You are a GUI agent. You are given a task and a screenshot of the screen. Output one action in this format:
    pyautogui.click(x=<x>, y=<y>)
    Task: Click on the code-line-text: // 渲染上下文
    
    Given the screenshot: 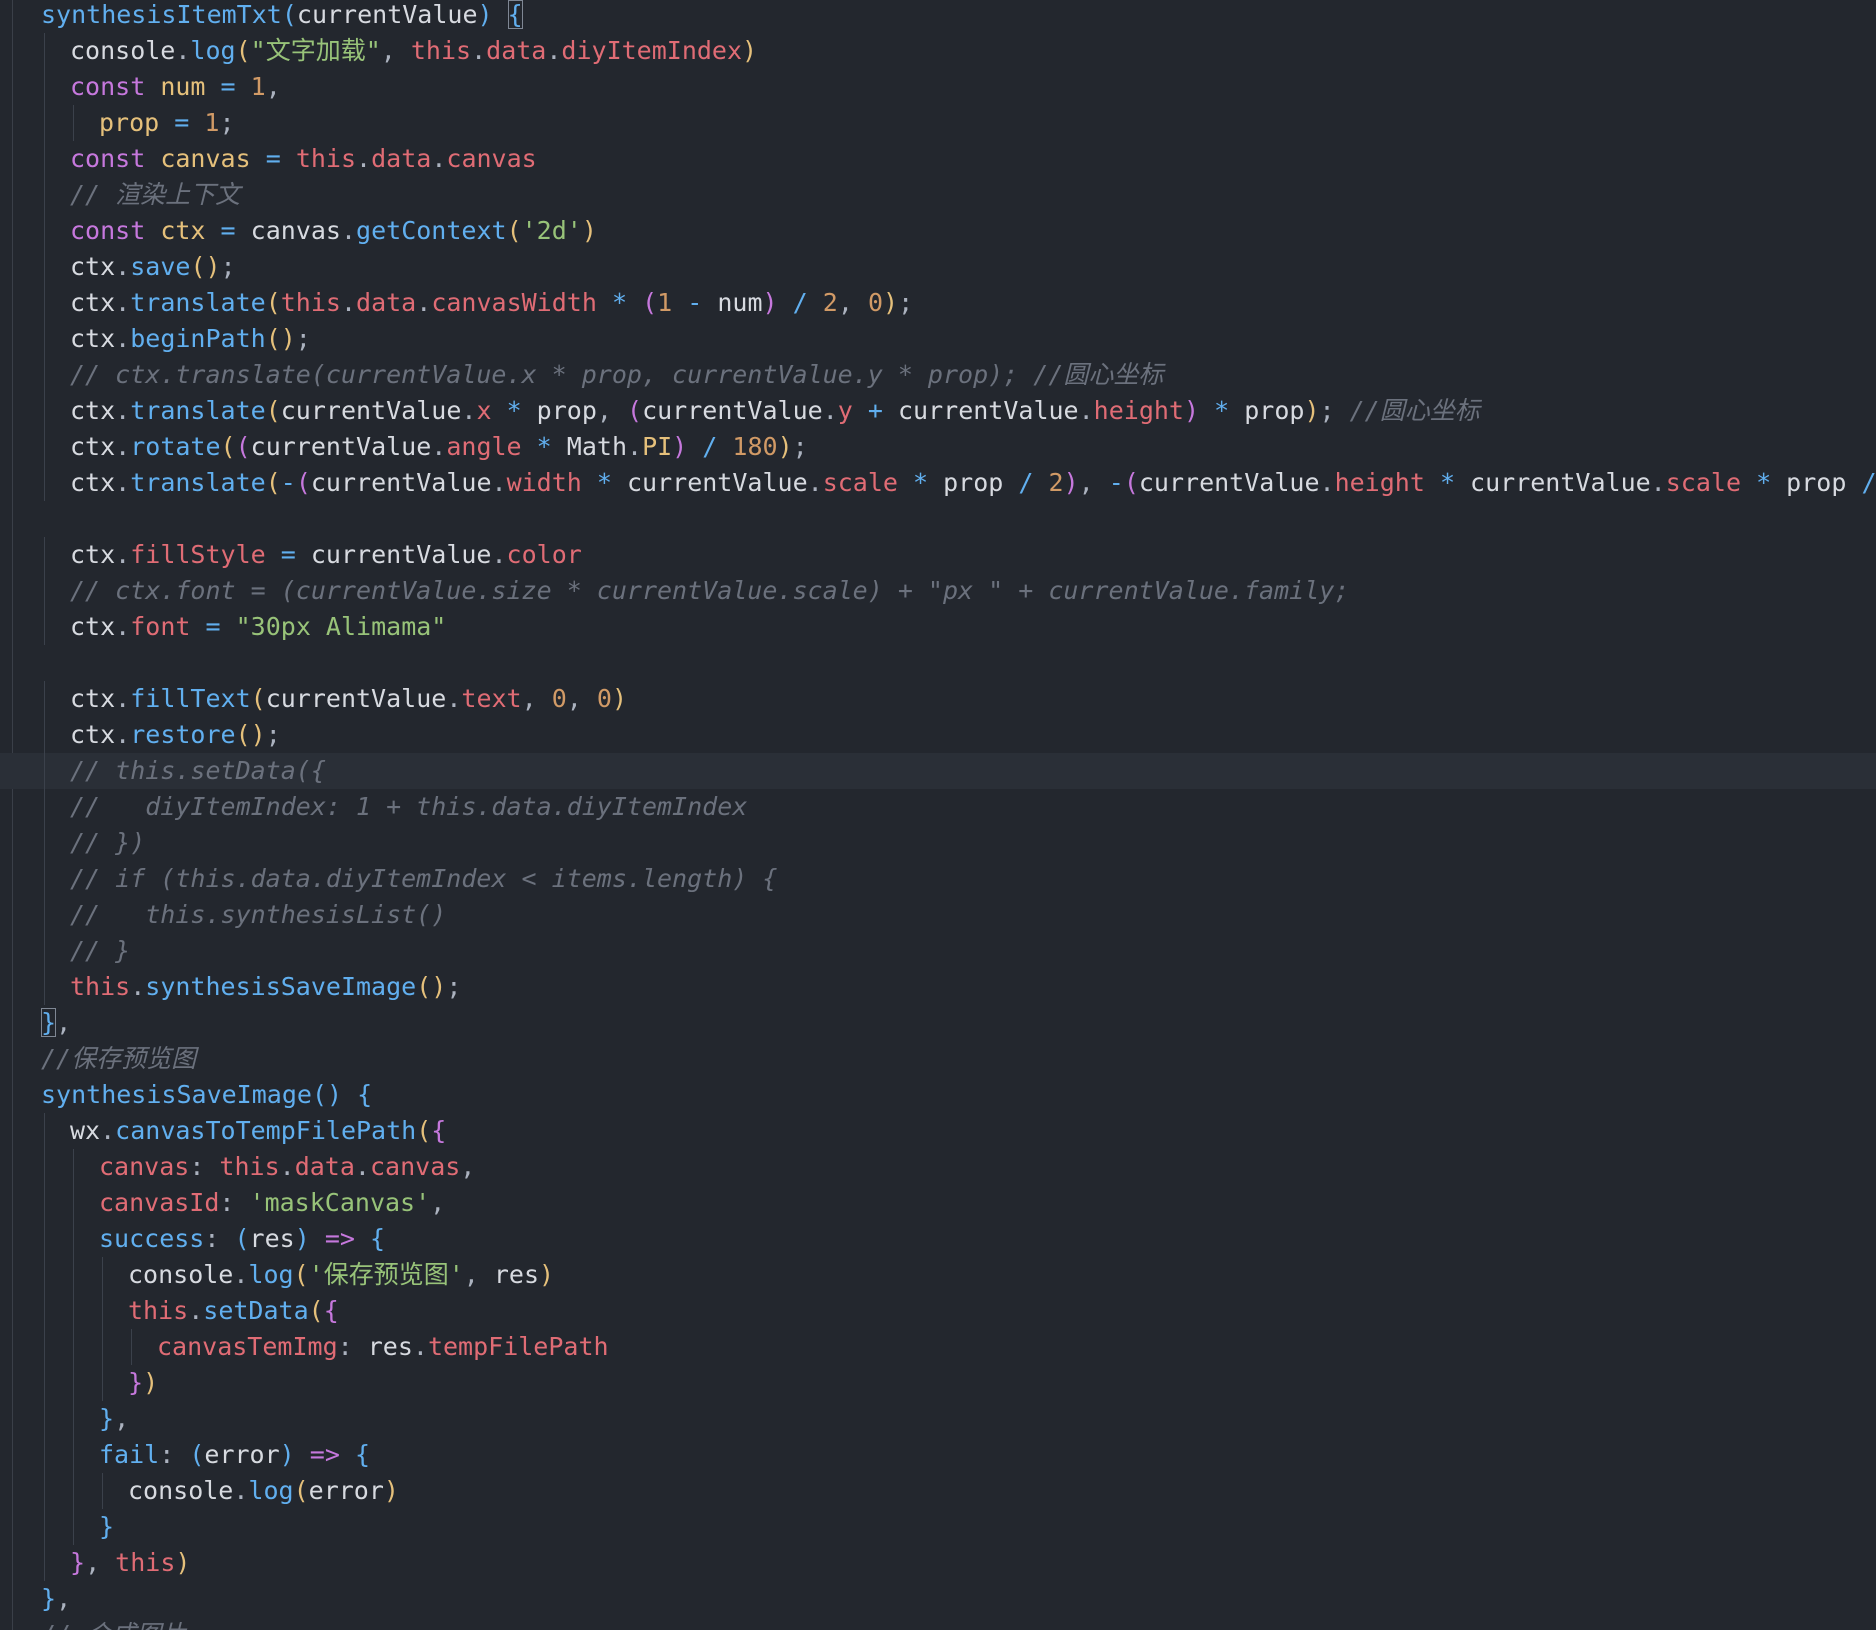 What is the action you would take?
    pyautogui.click(x=155, y=195)
    